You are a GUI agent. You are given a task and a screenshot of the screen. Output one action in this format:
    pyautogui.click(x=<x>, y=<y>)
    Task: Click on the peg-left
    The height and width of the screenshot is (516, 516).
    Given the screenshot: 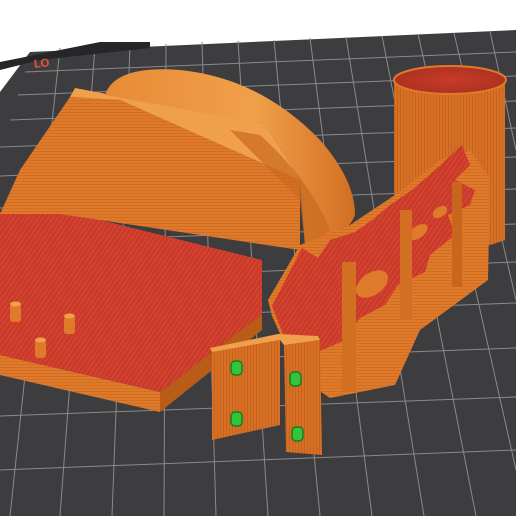 What is the action you would take?
    pyautogui.click(x=15, y=313)
    